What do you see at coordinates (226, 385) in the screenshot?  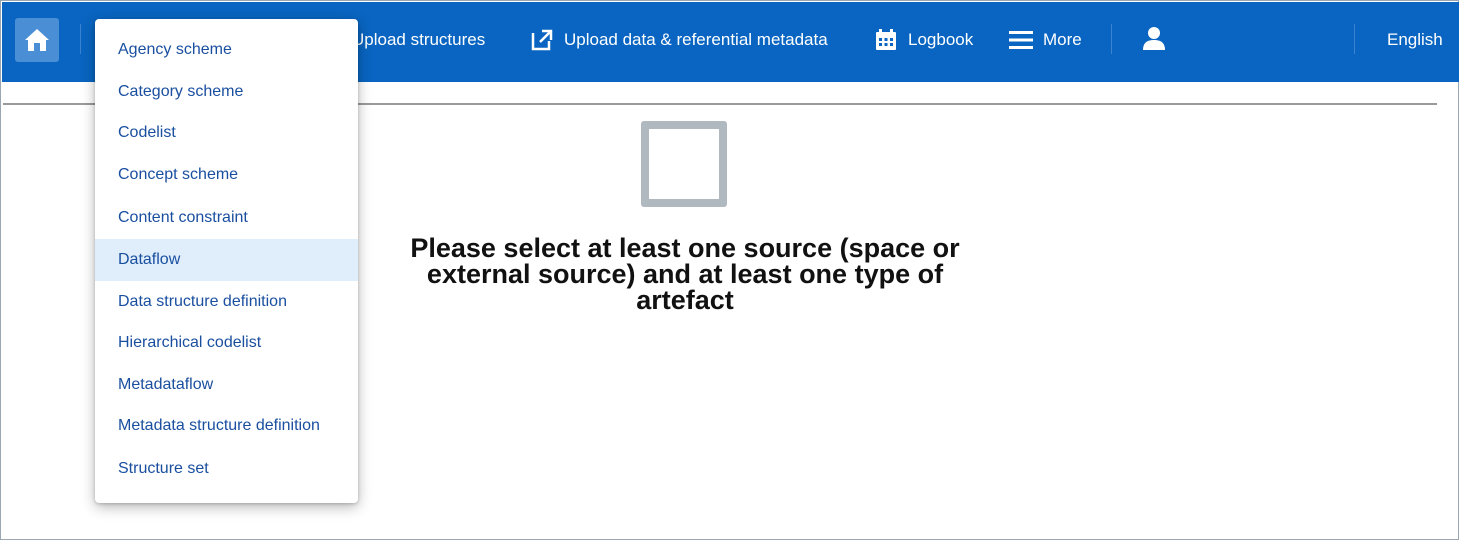 I see `dropdown-item-metadataflow: Metadataflow` at bounding box center [226, 385].